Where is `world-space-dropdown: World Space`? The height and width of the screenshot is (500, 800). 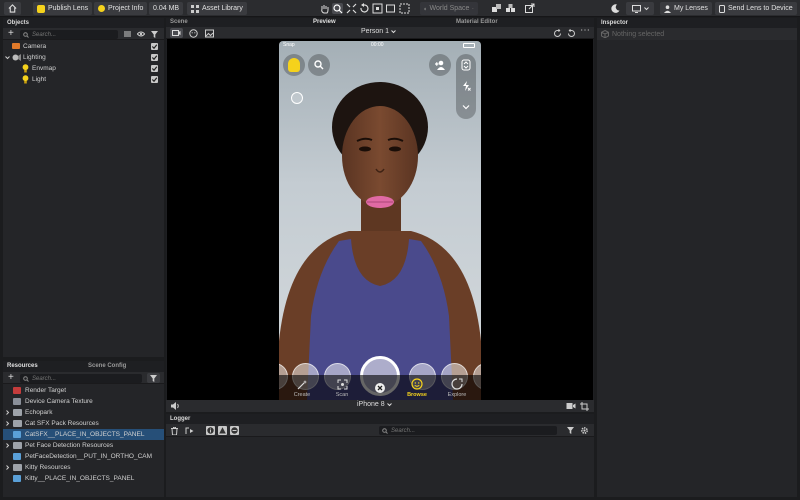 world-space-dropdown: World Space is located at coordinates (449, 8).